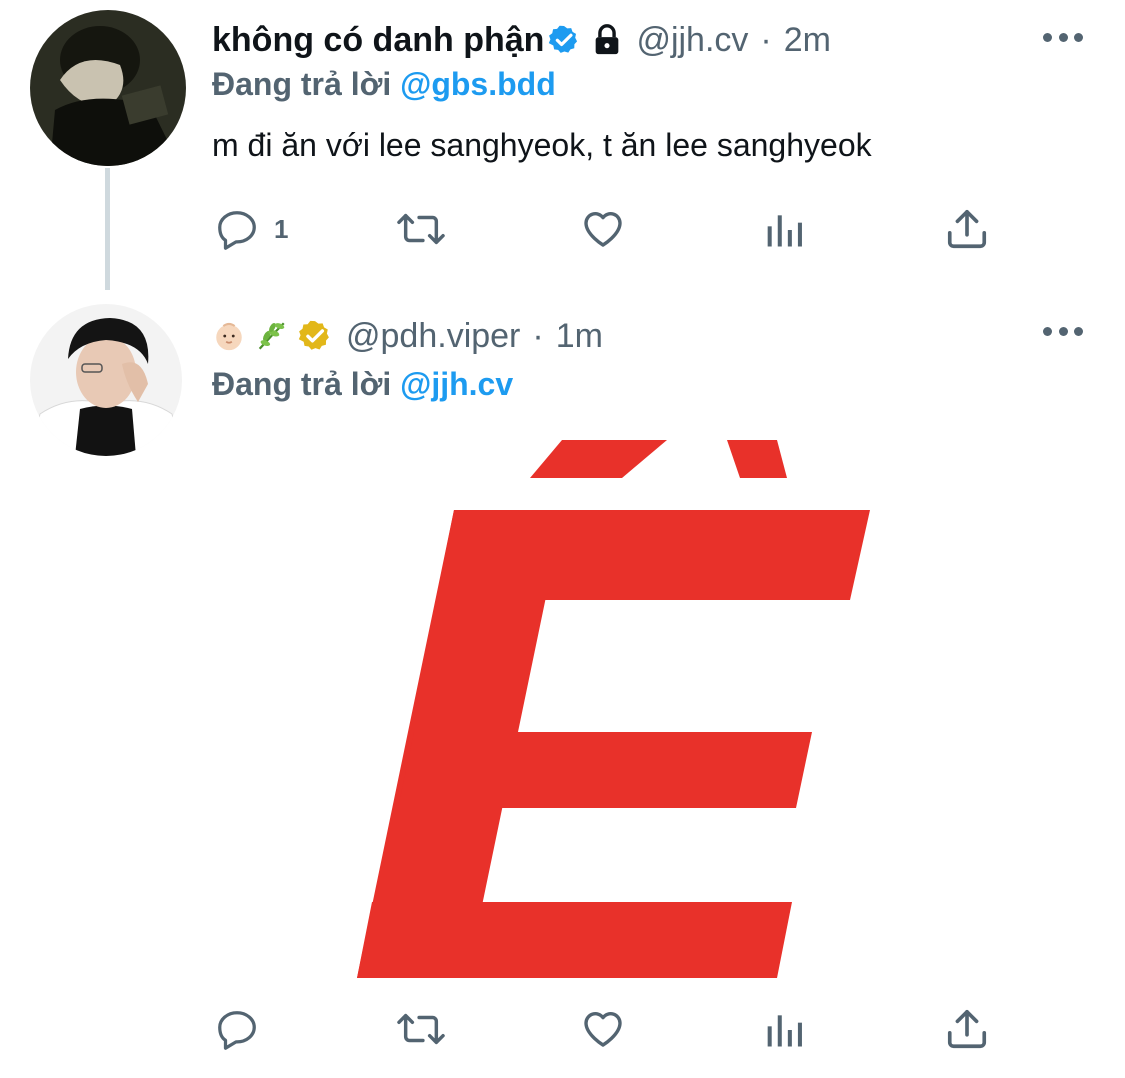 This screenshot has width=1125, height=1078. I want to click on reply-count: 1, so click(281, 228).